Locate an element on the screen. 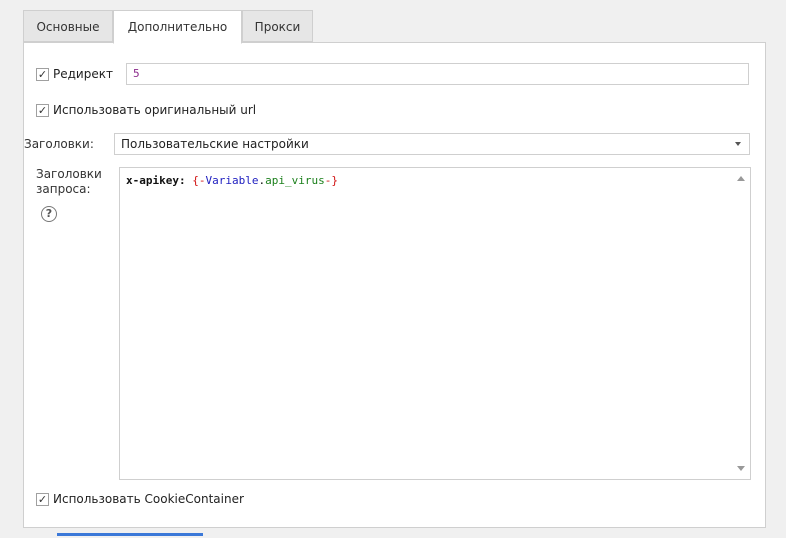 This screenshot has width=786, height=538. scroll-indicator is located at coordinates (130, 534).